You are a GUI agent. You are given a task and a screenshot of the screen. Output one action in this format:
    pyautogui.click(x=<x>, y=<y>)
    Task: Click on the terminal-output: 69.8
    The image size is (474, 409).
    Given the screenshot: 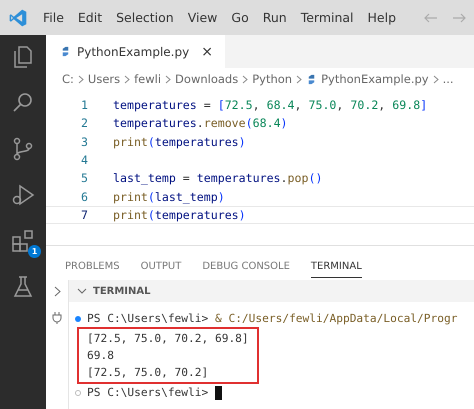 What is the action you would take?
    pyautogui.click(x=100, y=355)
    